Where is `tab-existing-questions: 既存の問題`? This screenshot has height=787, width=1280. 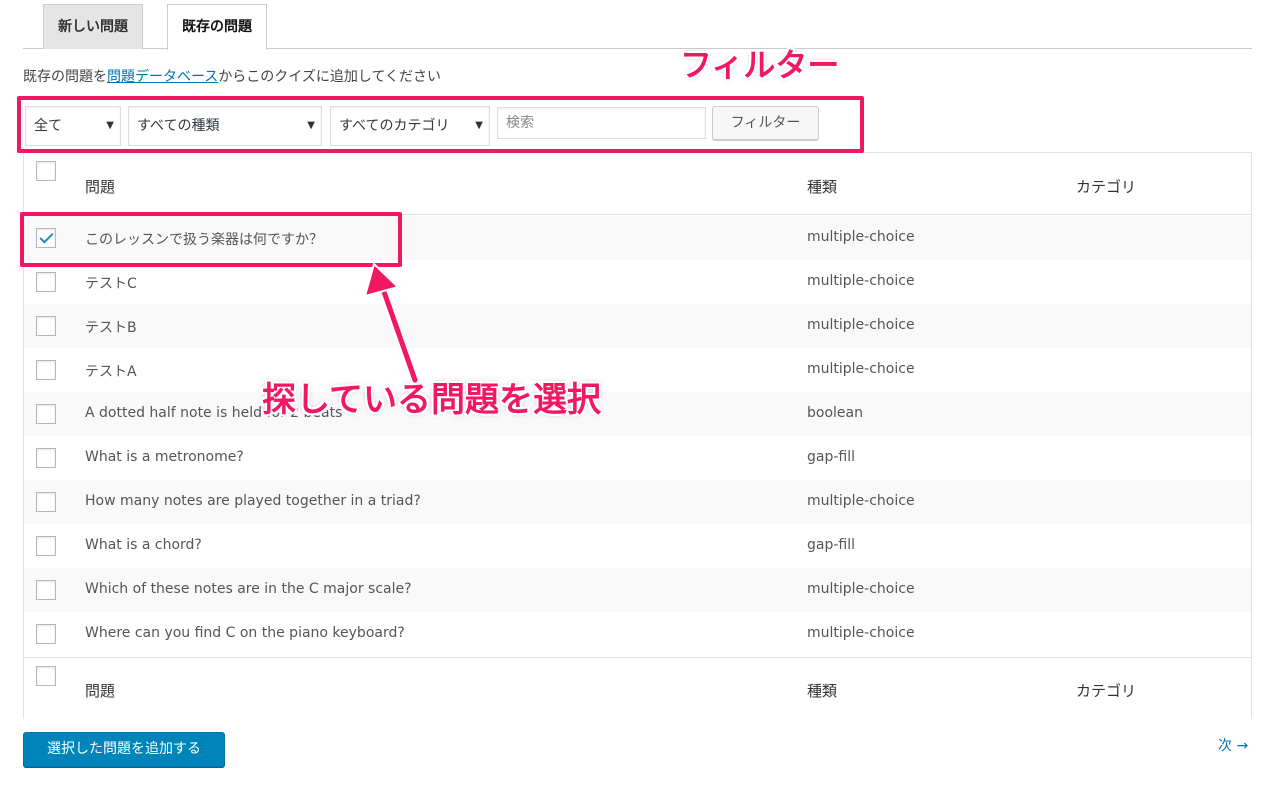 tab-existing-questions: 既存の問題 is located at coordinates (217, 27).